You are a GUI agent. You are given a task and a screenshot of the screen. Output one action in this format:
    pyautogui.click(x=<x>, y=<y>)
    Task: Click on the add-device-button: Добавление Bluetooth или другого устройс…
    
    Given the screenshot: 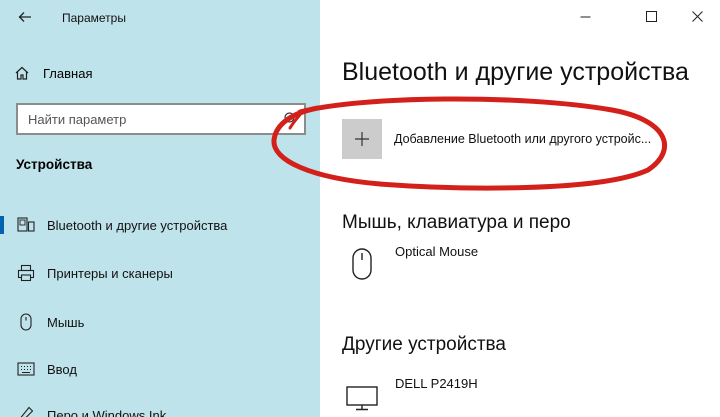 What is the action you would take?
    pyautogui.click(x=527, y=139)
    